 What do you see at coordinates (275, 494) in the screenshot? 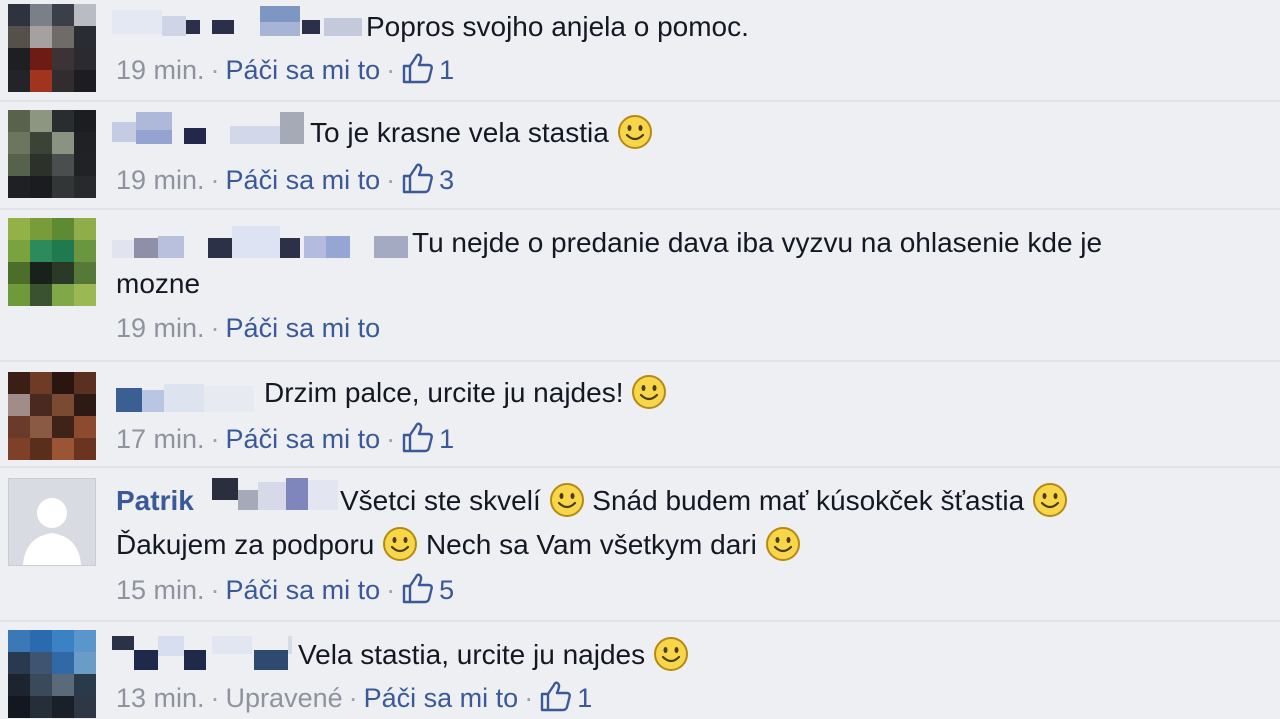
I see `author-surname` at bounding box center [275, 494].